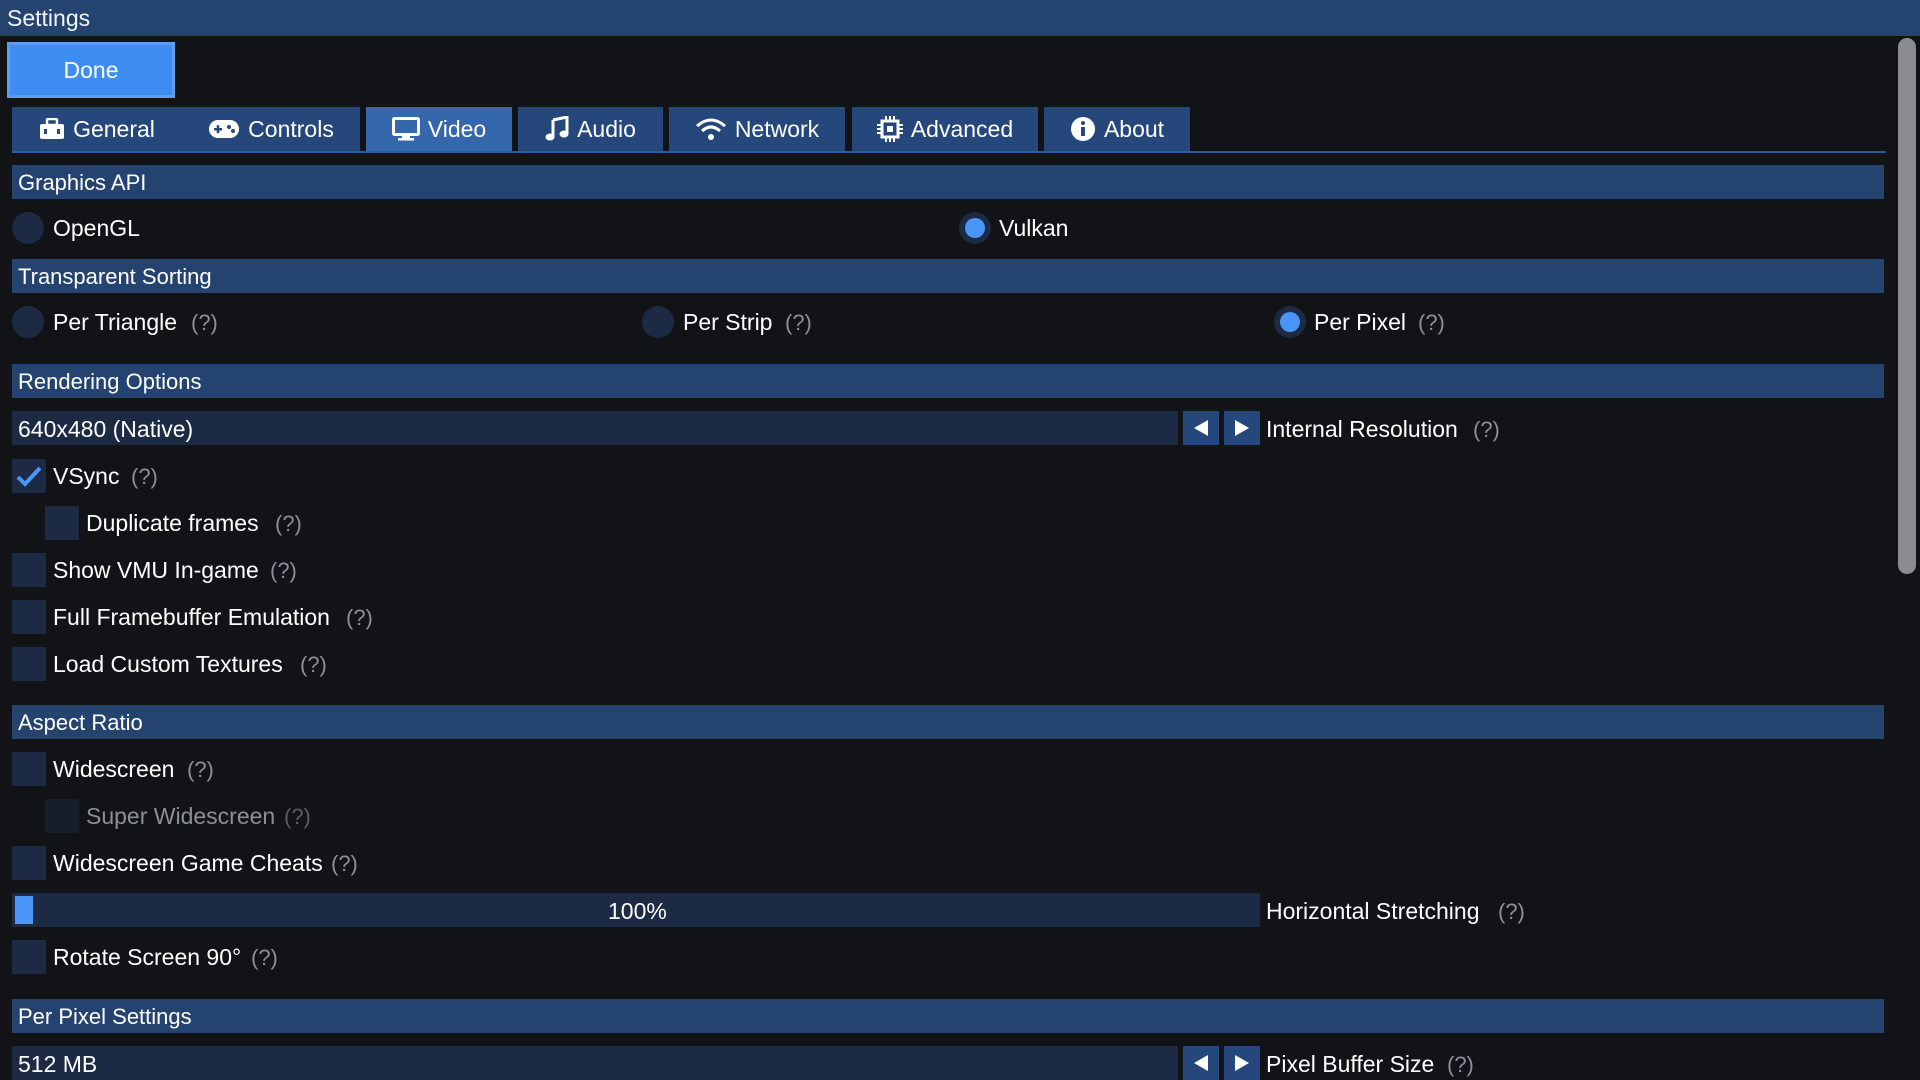 The height and width of the screenshot is (1080, 1920). Describe the element at coordinates (106, 429) in the screenshot. I see `internal-resolution-value: 640x480 (Native)` at that location.